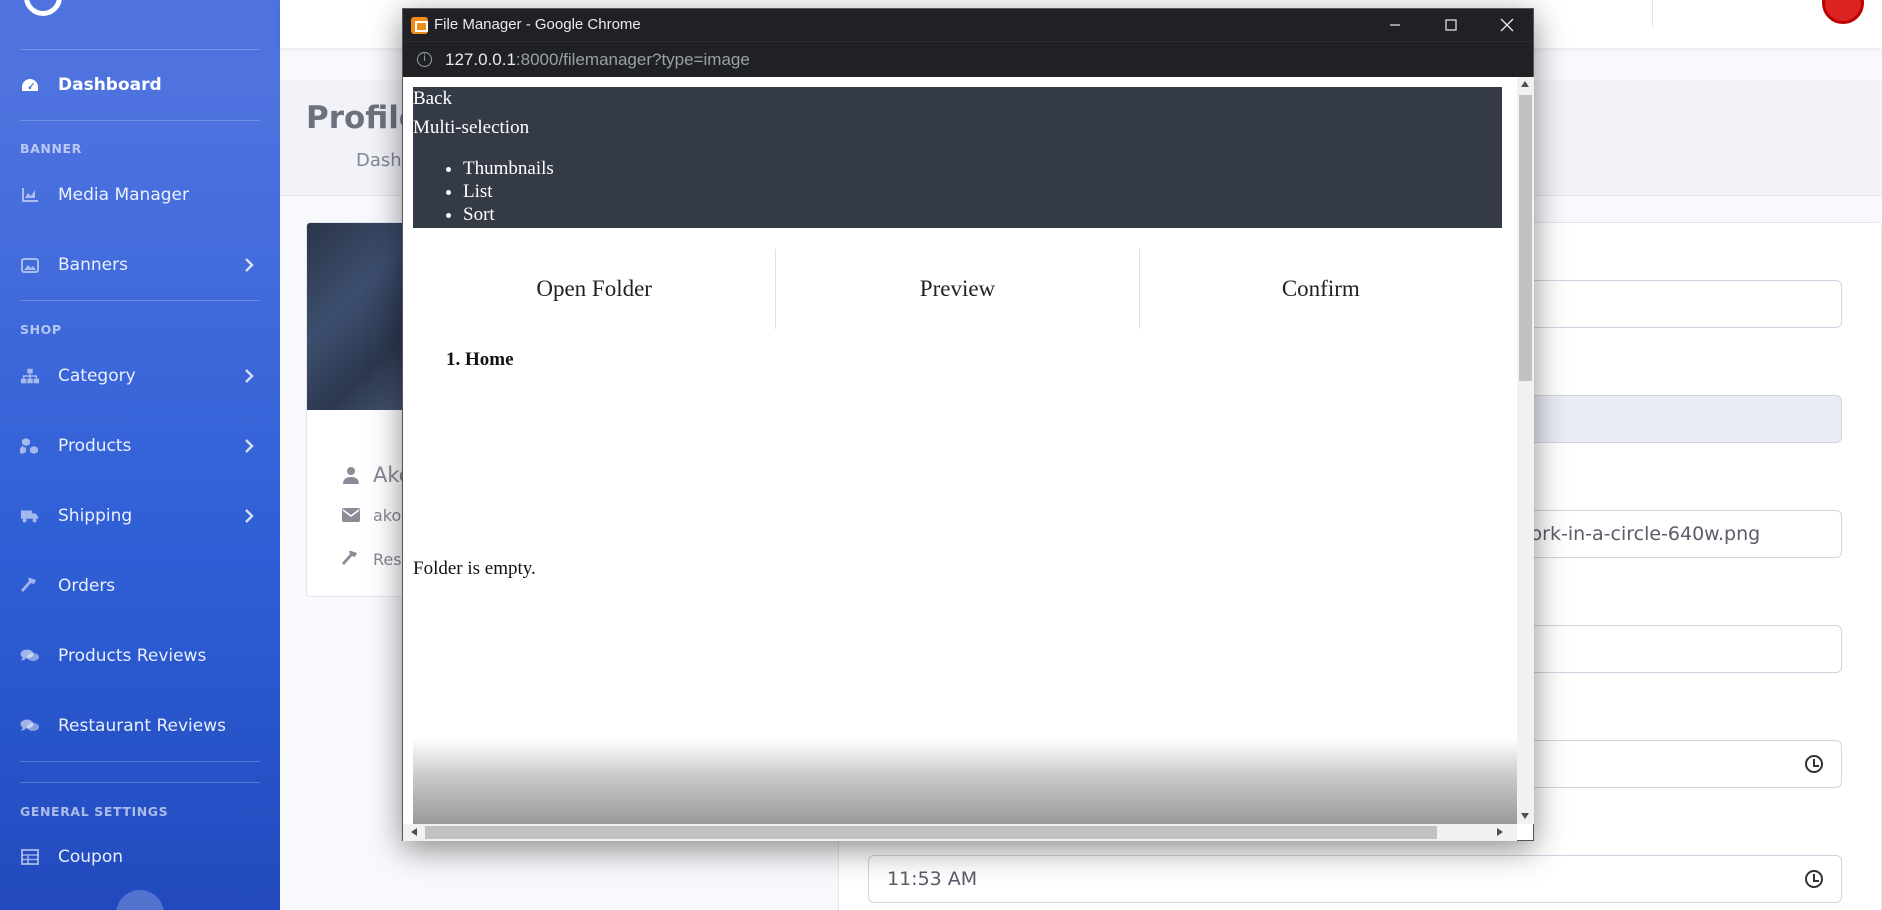 This screenshot has height=910, width=1882. What do you see at coordinates (595, 289) in the screenshot?
I see `open-folder-button: Open Folder` at bounding box center [595, 289].